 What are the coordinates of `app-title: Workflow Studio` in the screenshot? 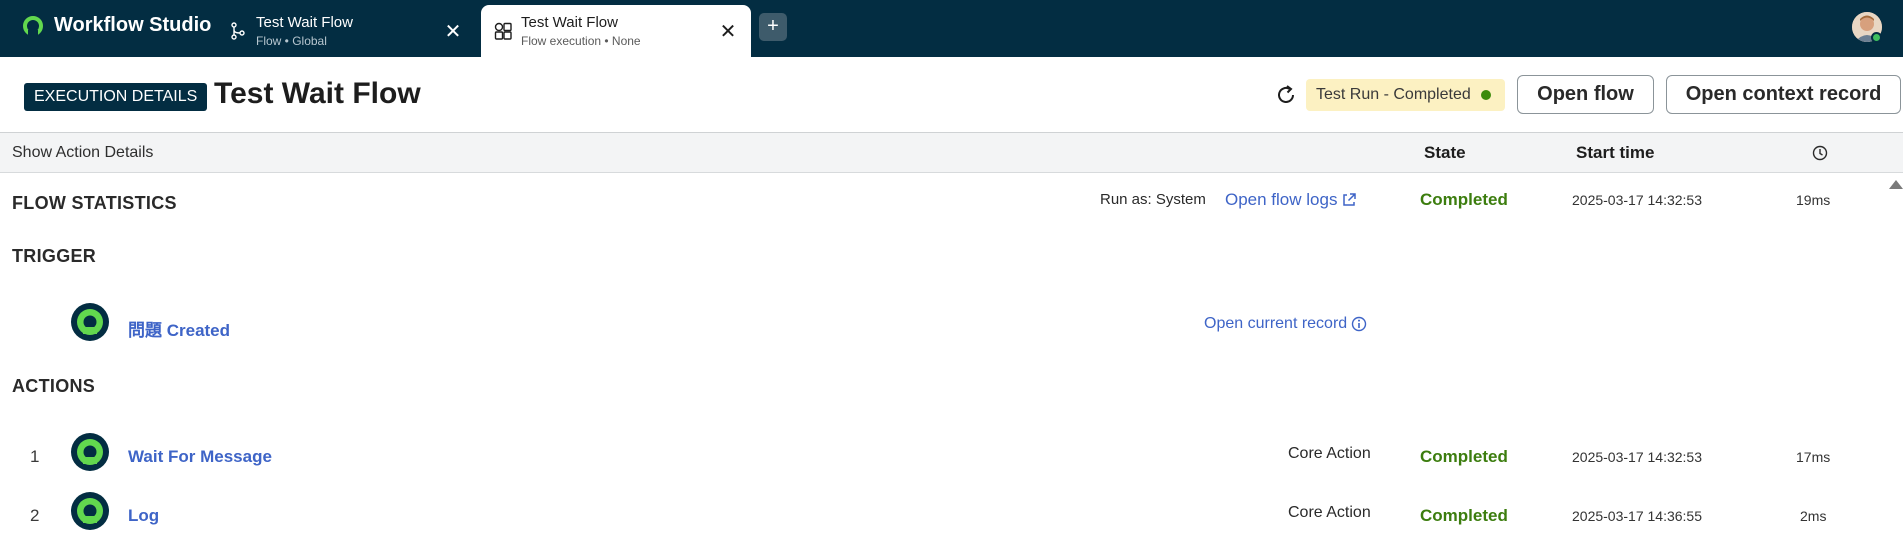 It's located at (133, 25).